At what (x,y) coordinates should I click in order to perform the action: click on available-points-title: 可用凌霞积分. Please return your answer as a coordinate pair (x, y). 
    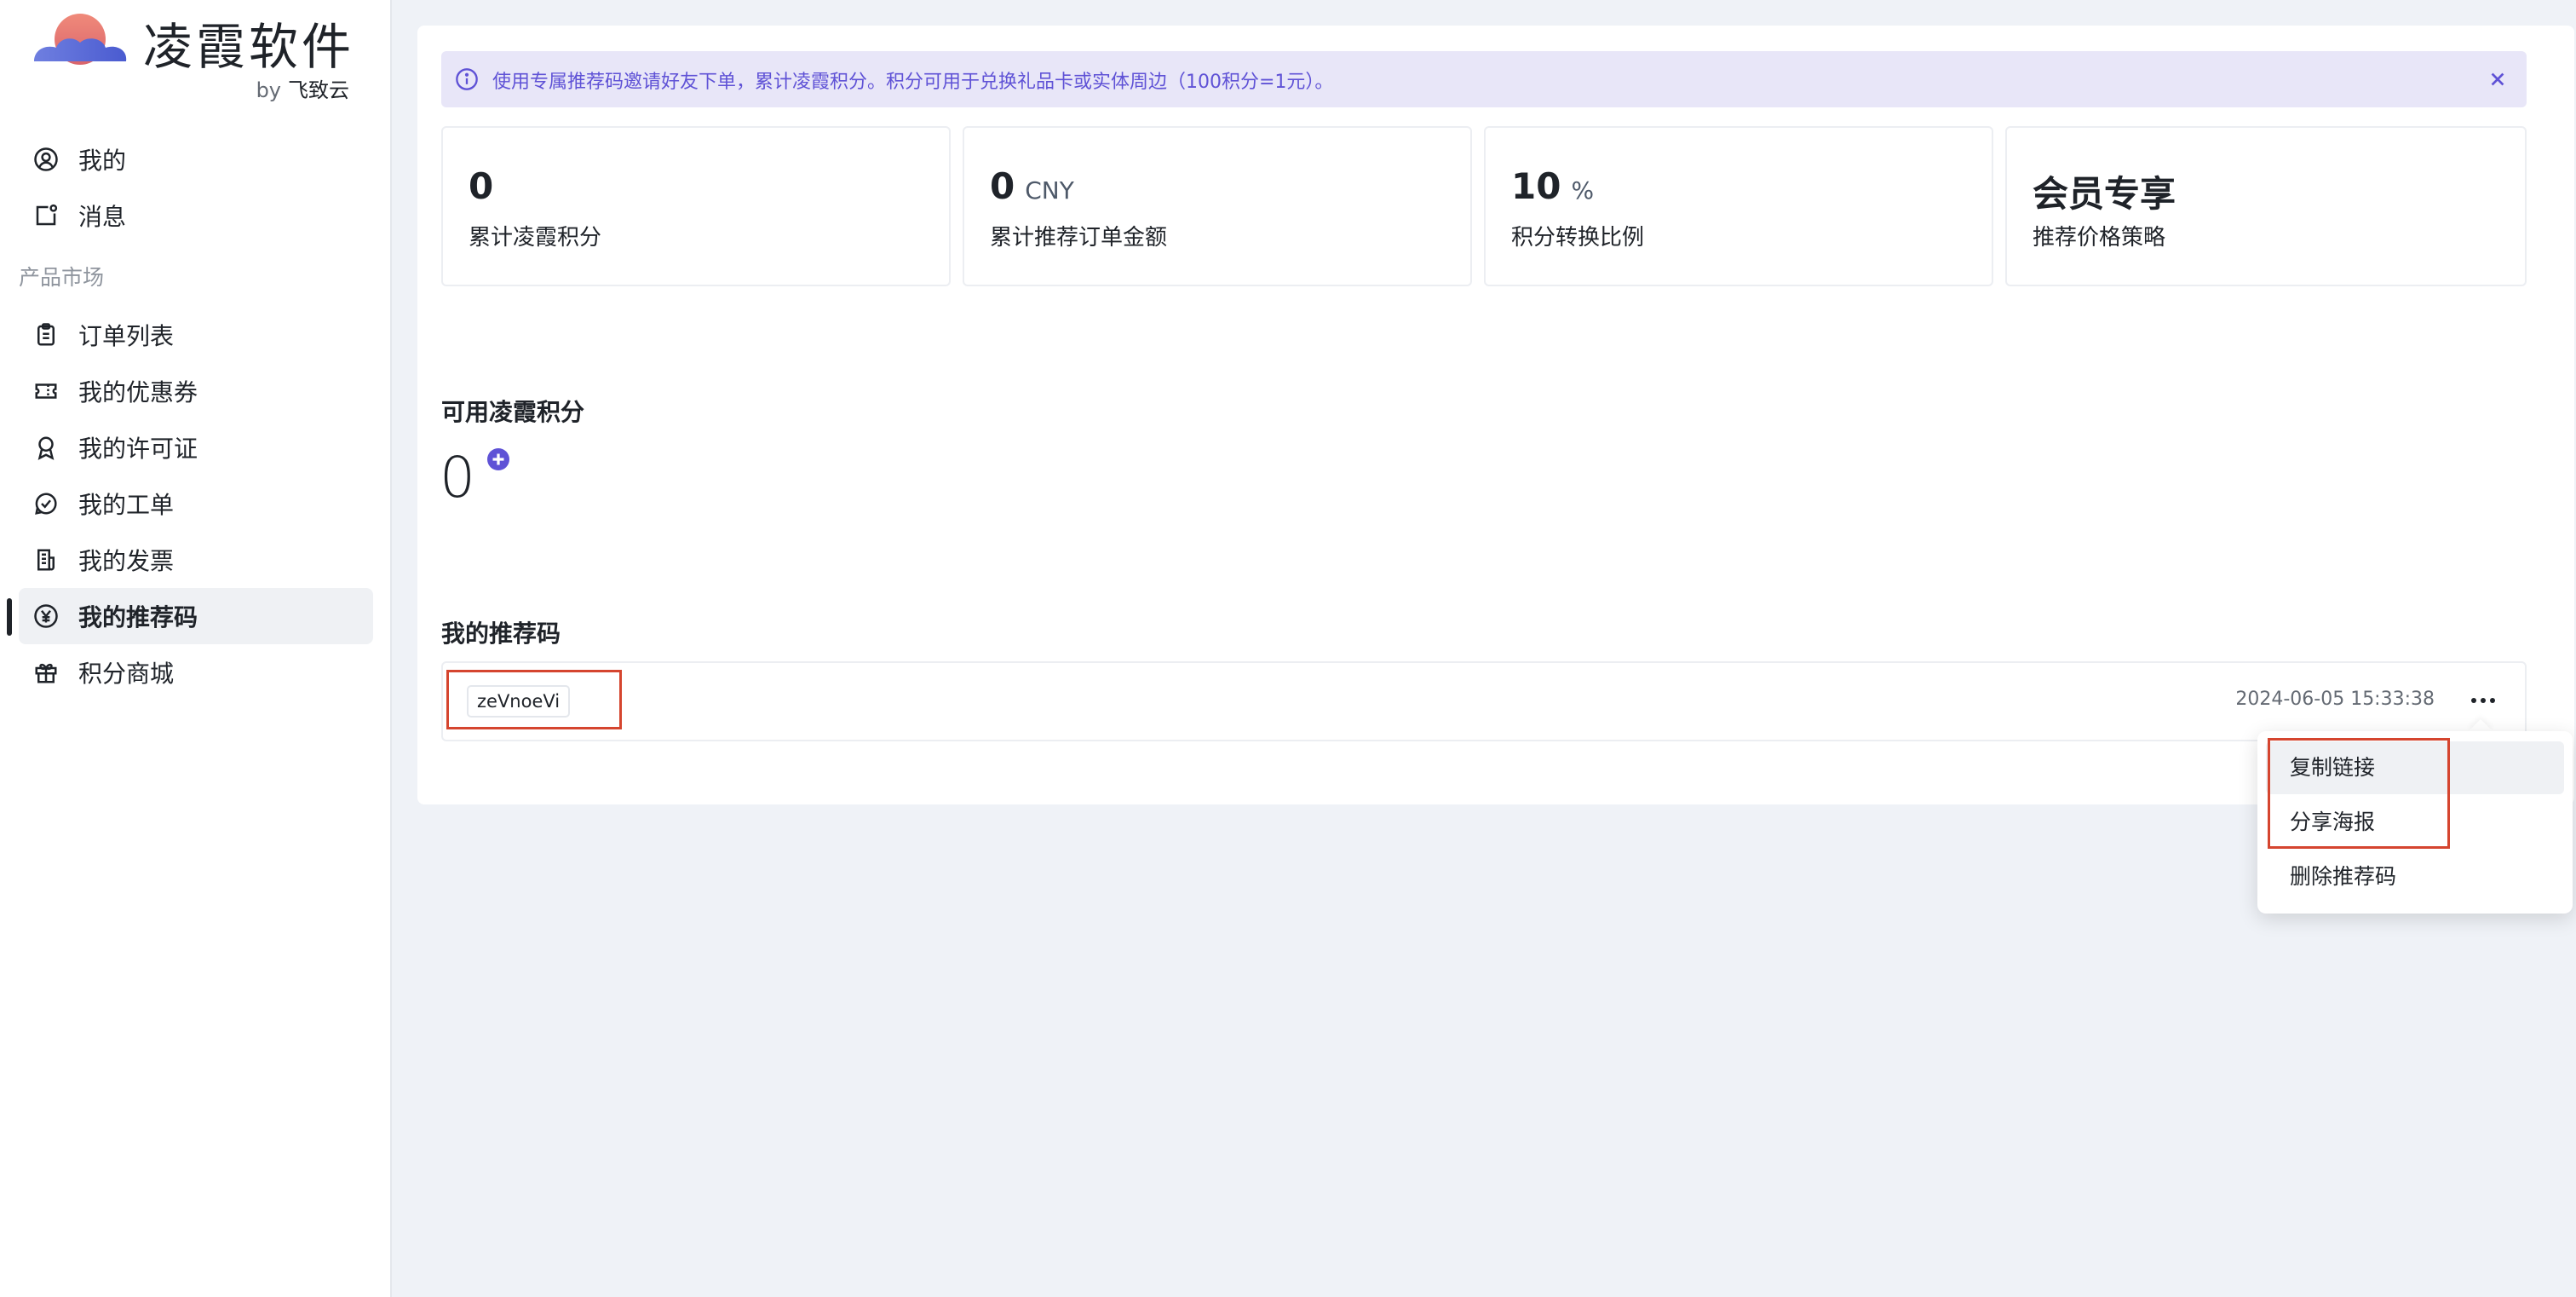
    Looking at the image, I should click on (513, 412).